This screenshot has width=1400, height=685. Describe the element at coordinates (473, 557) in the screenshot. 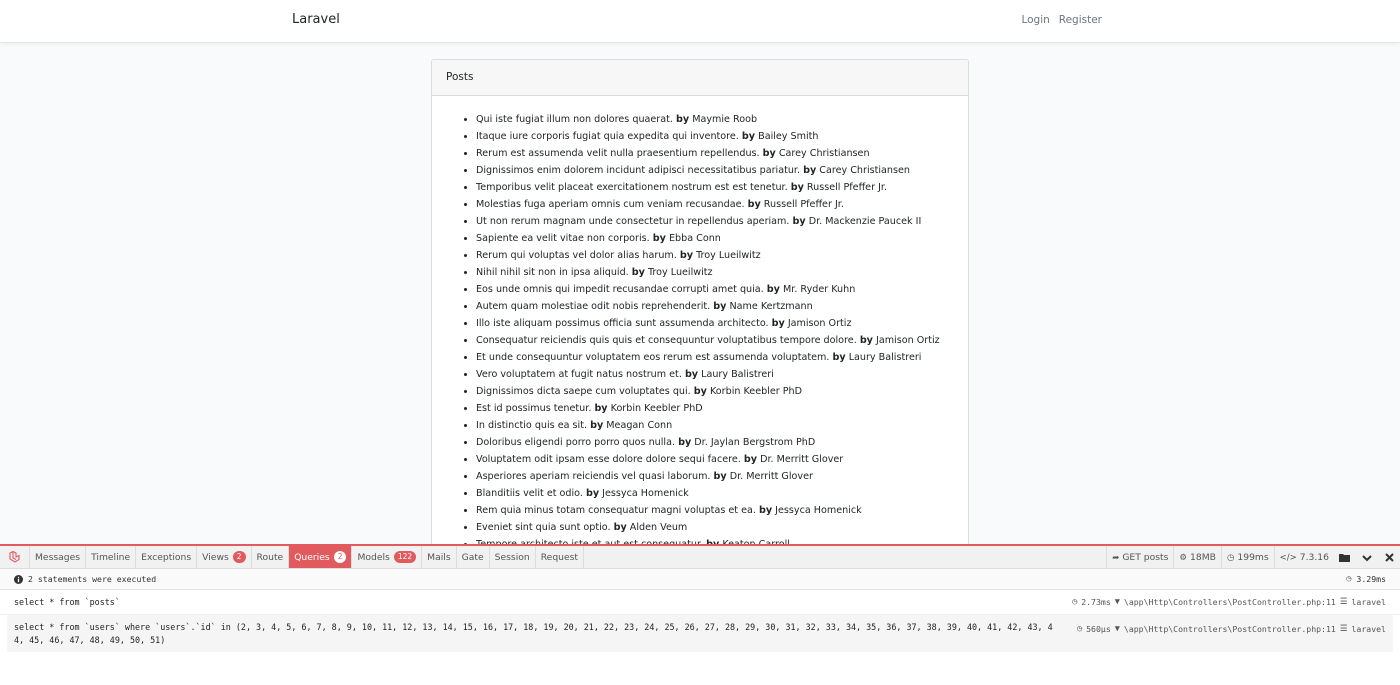

I see `tab-gate: Gate` at that location.